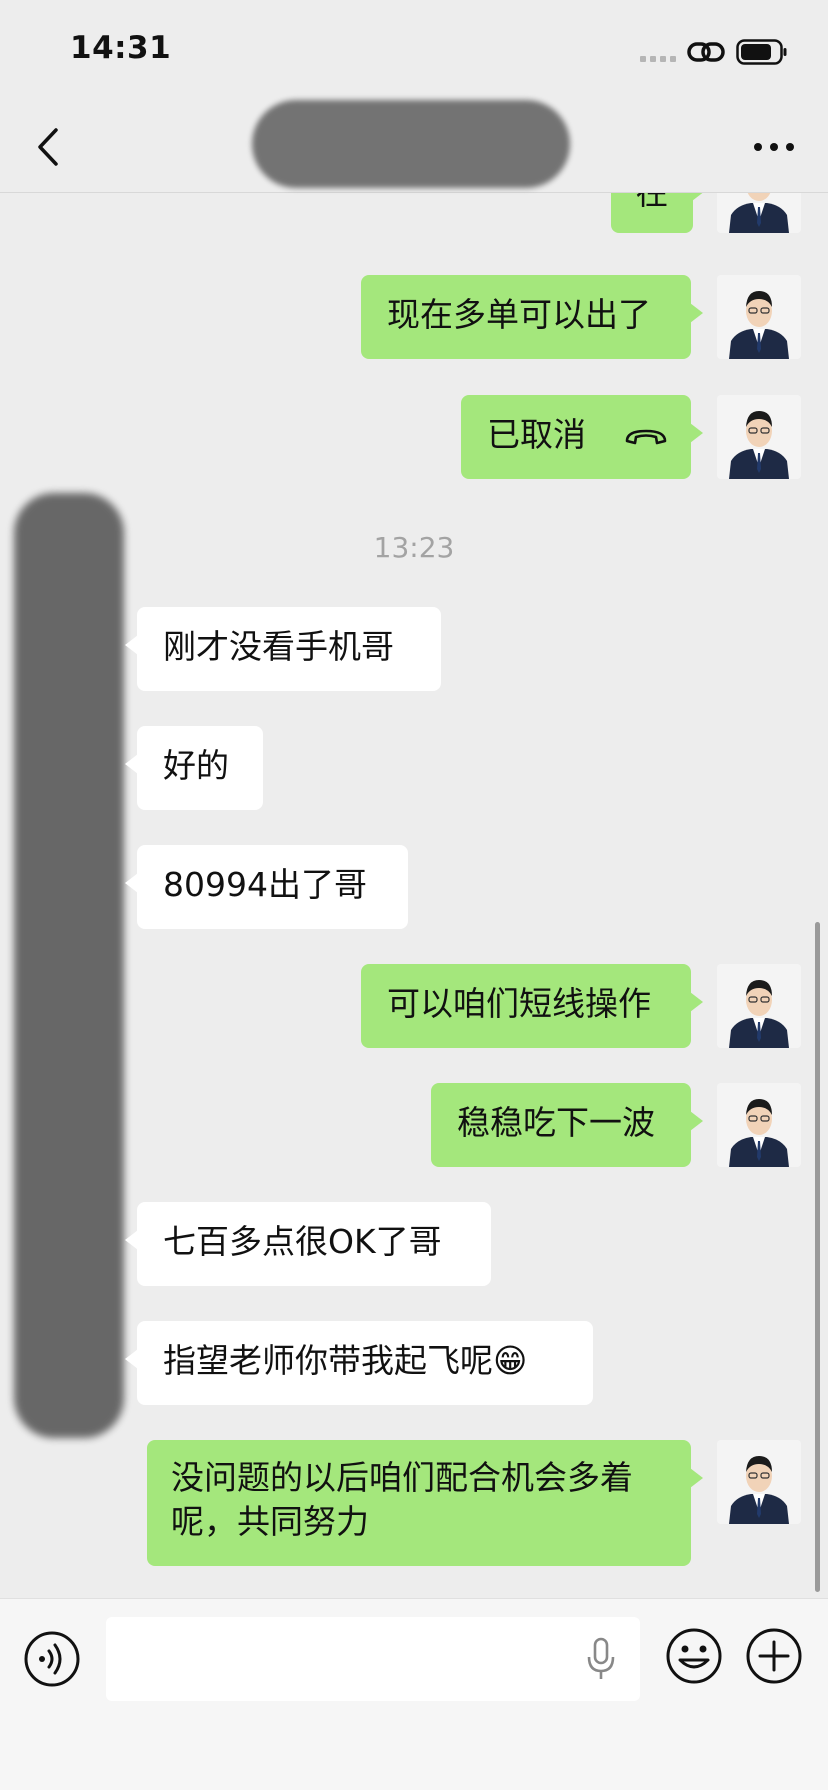  I want to click on signal-icon, so click(658, 59).